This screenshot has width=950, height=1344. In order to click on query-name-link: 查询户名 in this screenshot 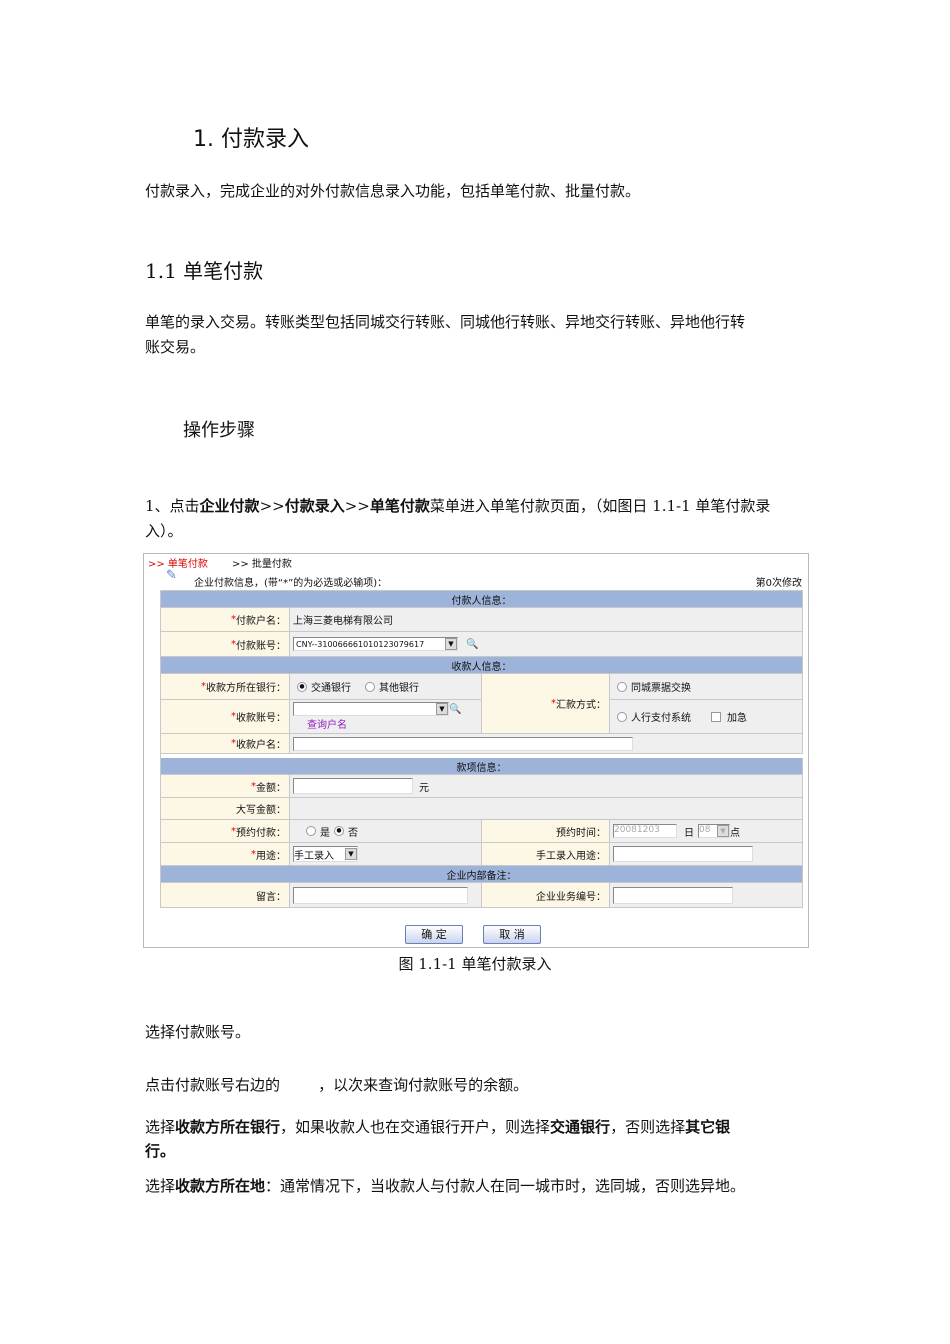, I will do `click(327, 723)`.